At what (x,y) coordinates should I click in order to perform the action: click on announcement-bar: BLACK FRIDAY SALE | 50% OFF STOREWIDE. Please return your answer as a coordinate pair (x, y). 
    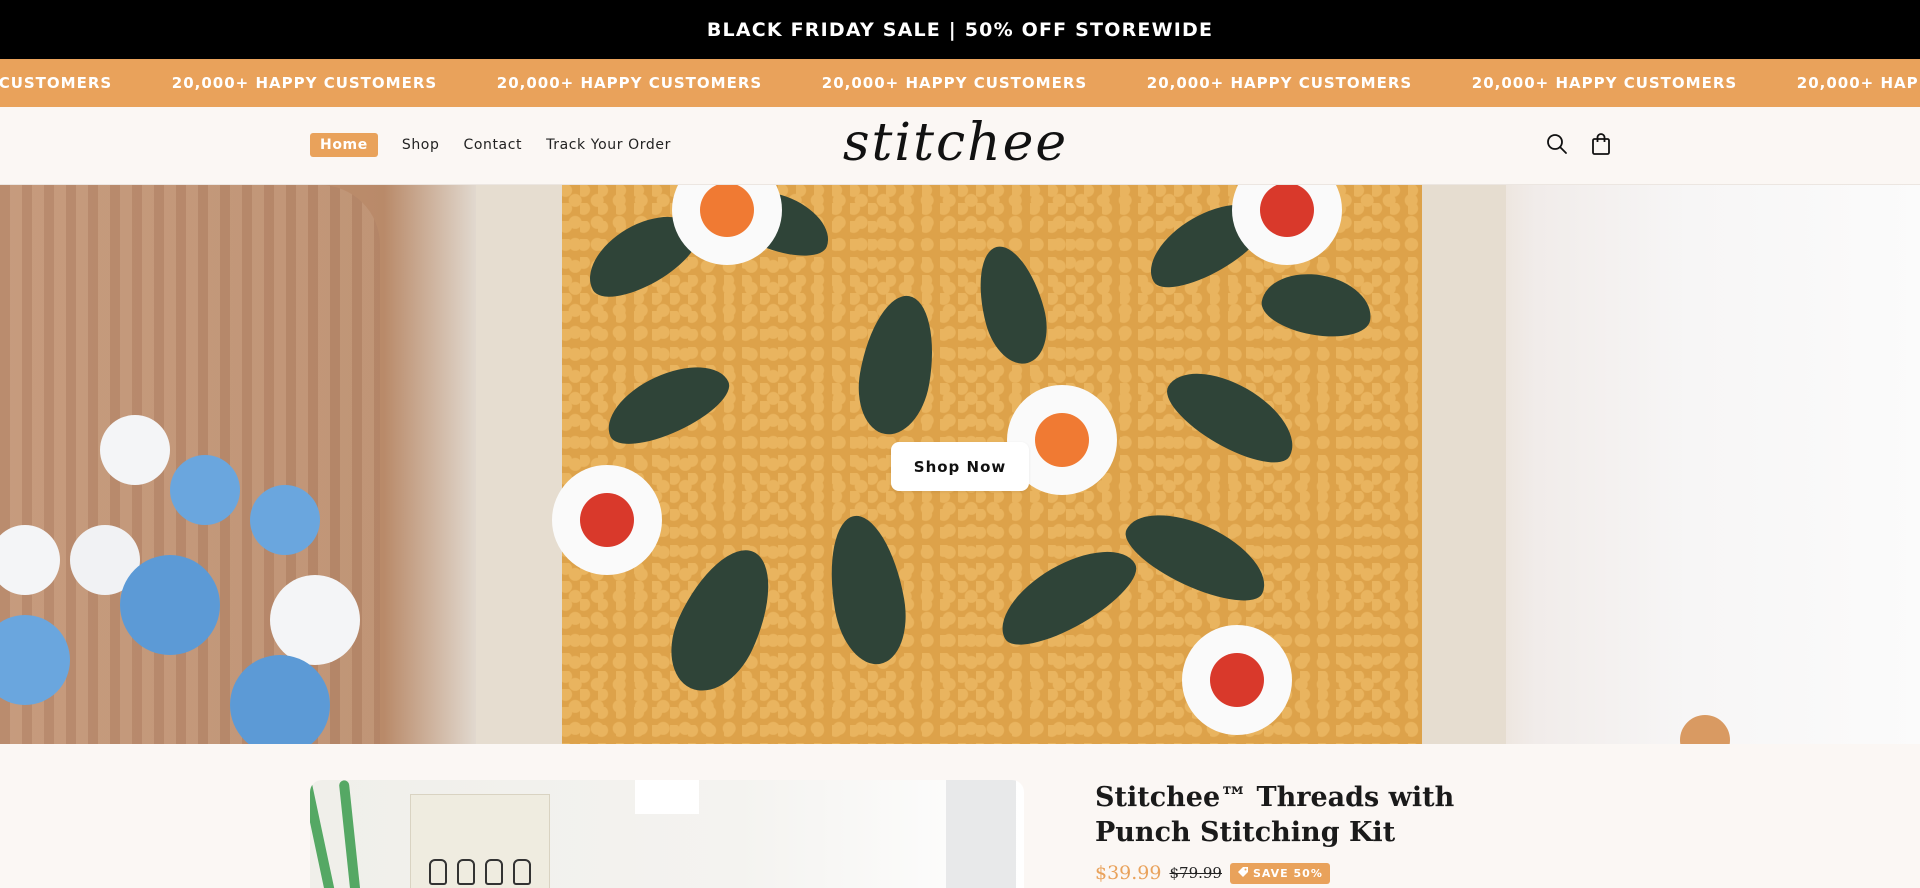
    Looking at the image, I should click on (960, 29).